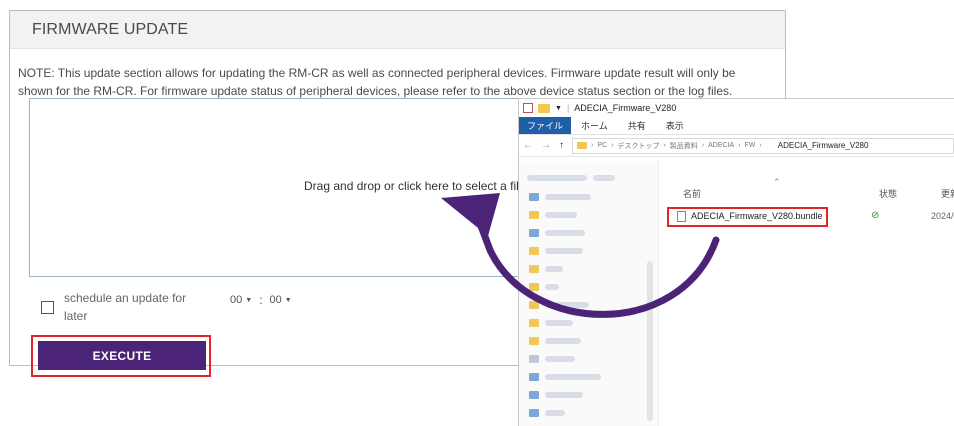 The height and width of the screenshot is (426, 954). I want to click on breadcrumb-desktop: デスクトップ, so click(638, 146).